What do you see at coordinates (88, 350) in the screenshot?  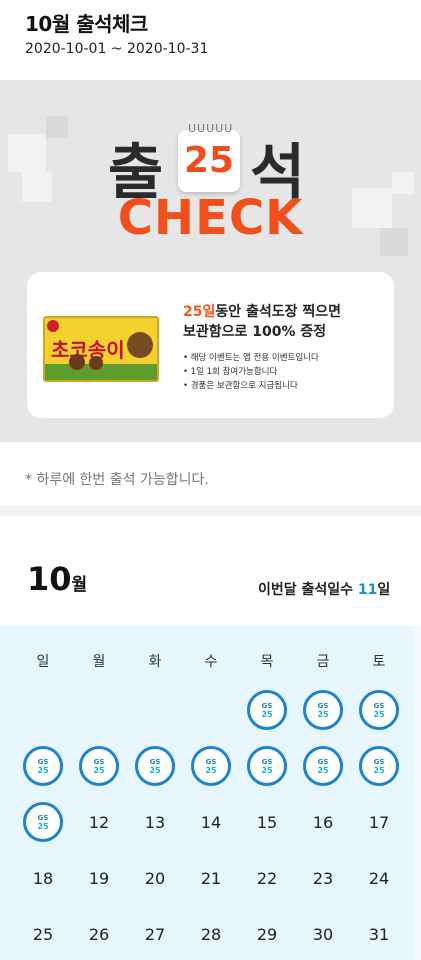 I see `product-name: 초코송이` at bounding box center [88, 350].